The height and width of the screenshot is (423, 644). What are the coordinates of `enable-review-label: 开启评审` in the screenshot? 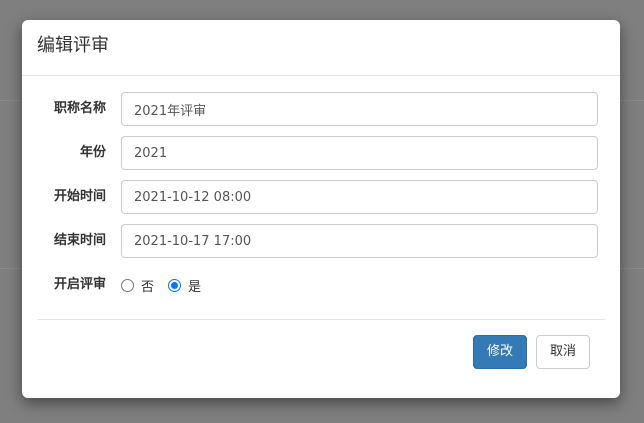 It's located at (79, 284).